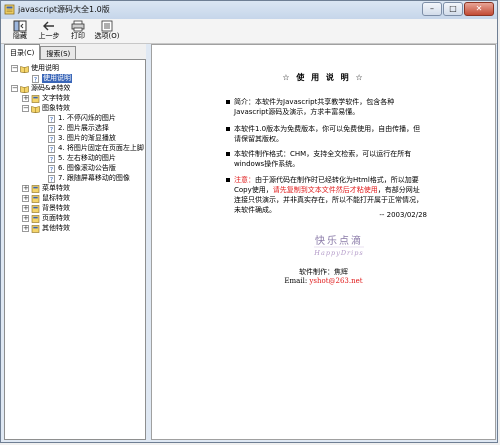 This screenshot has width=500, height=445. What do you see at coordinates (78, 36) in the screenshot?
I see `print-button-label: 打印` at bounding box center [78, 36].